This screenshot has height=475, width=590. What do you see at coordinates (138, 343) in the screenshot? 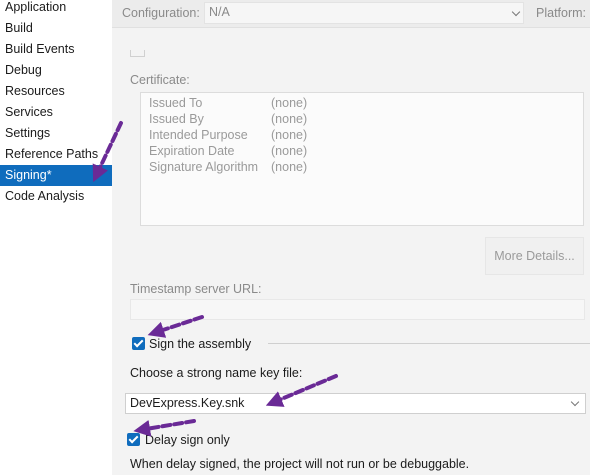
I see `sign-assembly-checkbox` at bounding box center [138, 343].